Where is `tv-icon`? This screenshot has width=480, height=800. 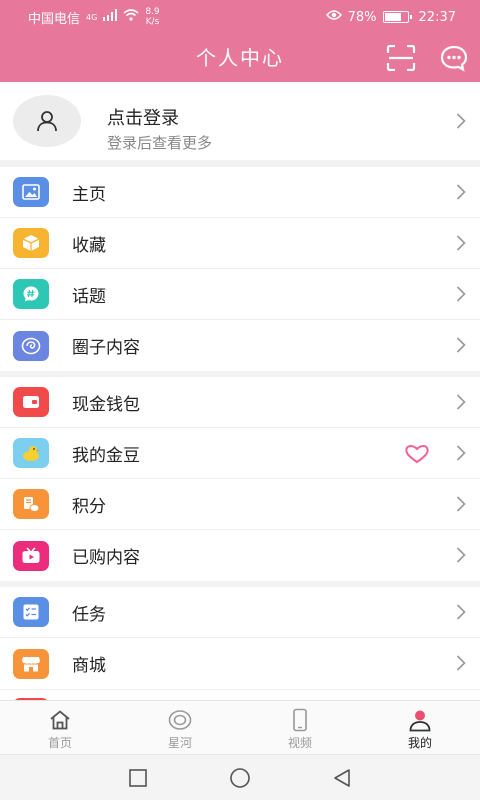
tv-icon is located at coordinates (31, 555).